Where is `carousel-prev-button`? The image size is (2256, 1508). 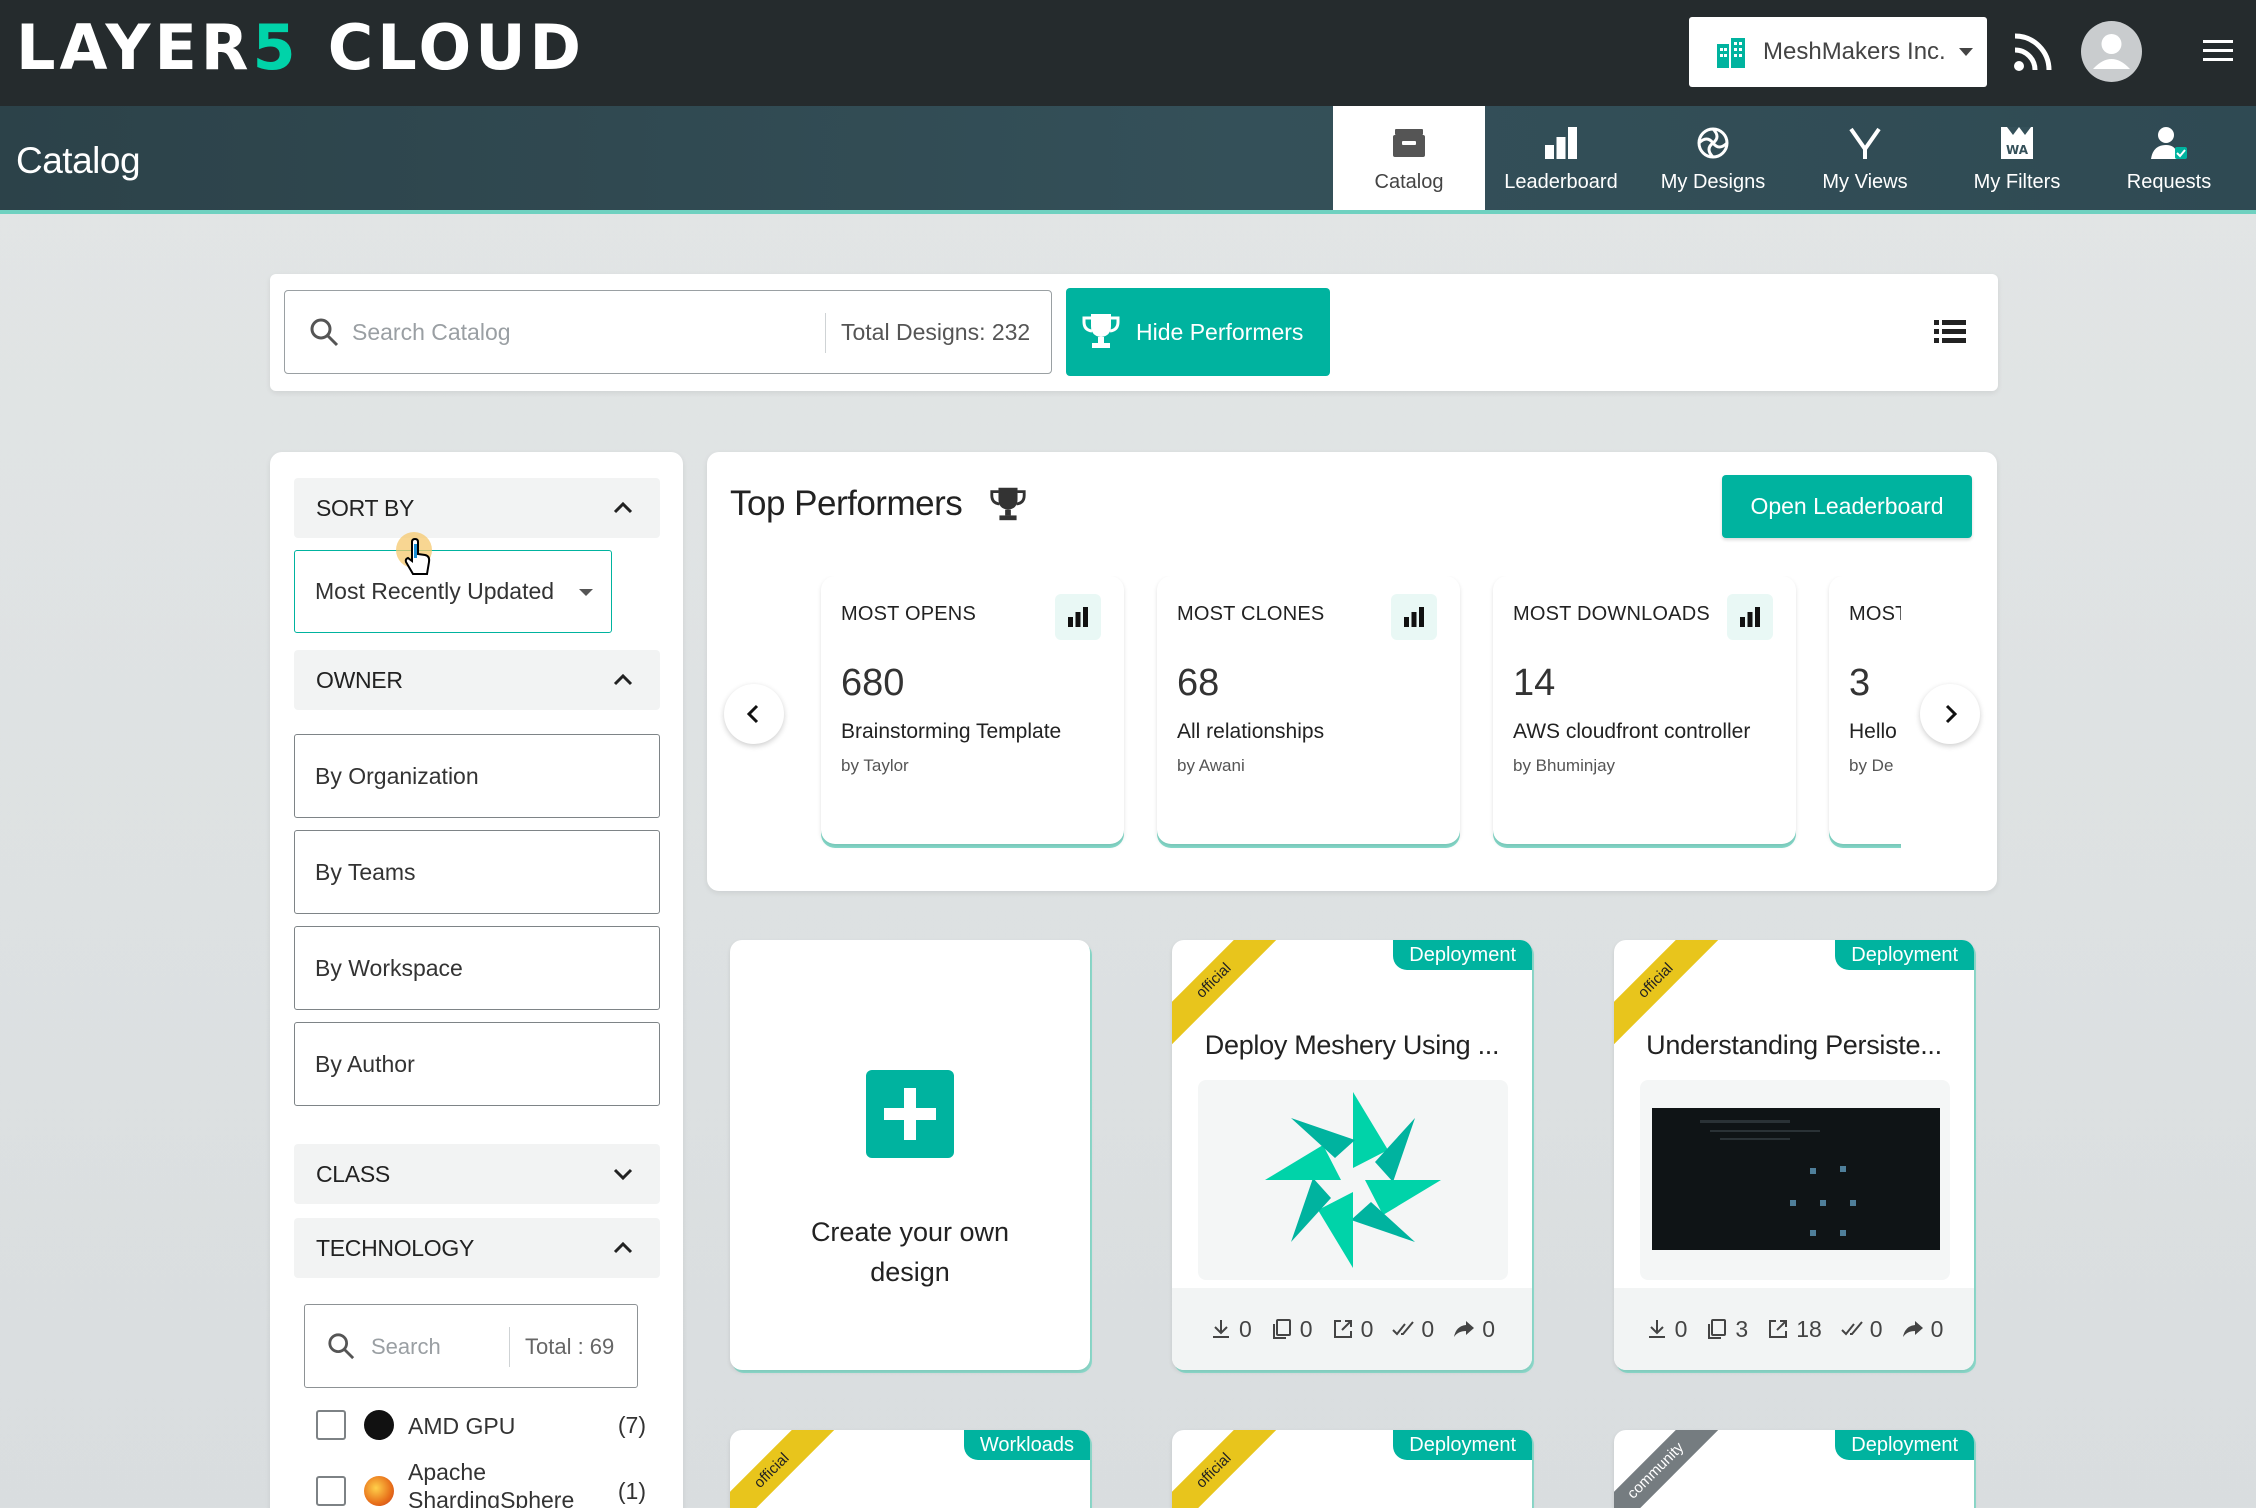 carousel-prev-button is located at coordinates (754, 714).